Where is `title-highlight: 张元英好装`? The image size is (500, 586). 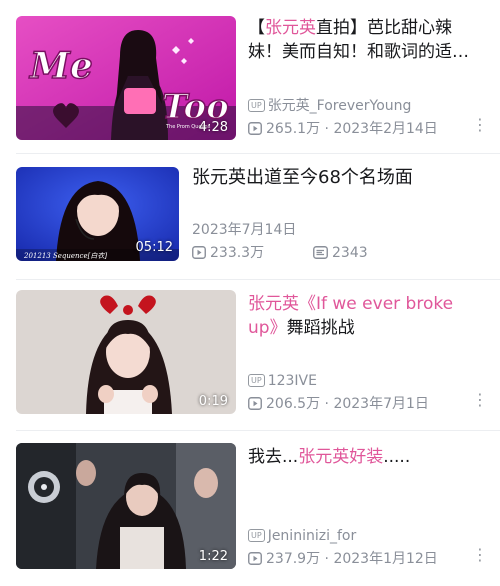 title-highlight: 张元英好装 is located at coordinates (341, 457).